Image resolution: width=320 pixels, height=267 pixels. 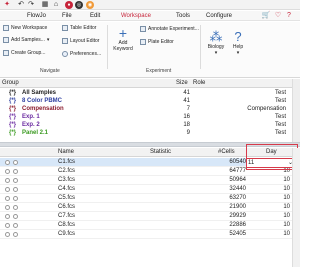 What do you see at coordinates (90, 5) in the screenshot?
I see `layers-icon: ◉` at bounding box center [90, 5].